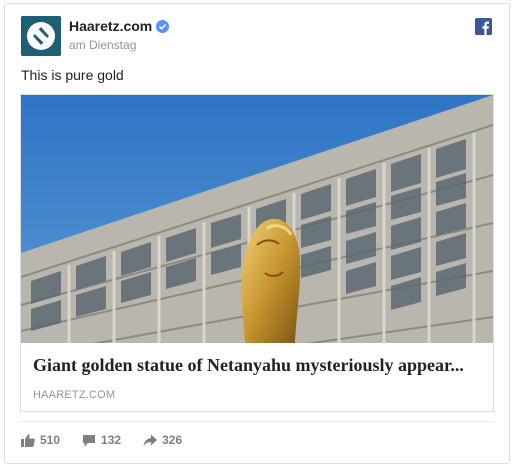 This screenshot has height=471, width=520. What do you see at coordinates (110, 26) in the screenshot?
I see `page-name: Haaretz.com` at bounding box center [110, 26].